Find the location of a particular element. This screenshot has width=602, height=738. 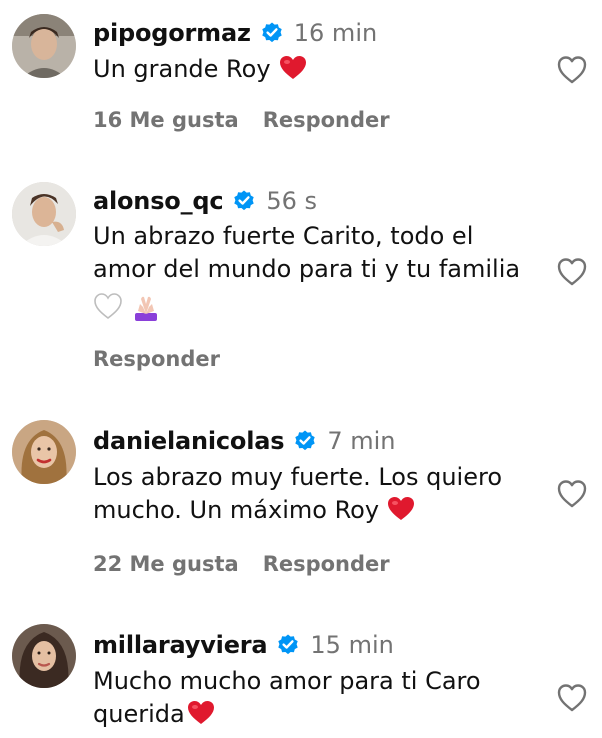

comment-header: pipogormaz 16 min is located at coordinates (235, 33).